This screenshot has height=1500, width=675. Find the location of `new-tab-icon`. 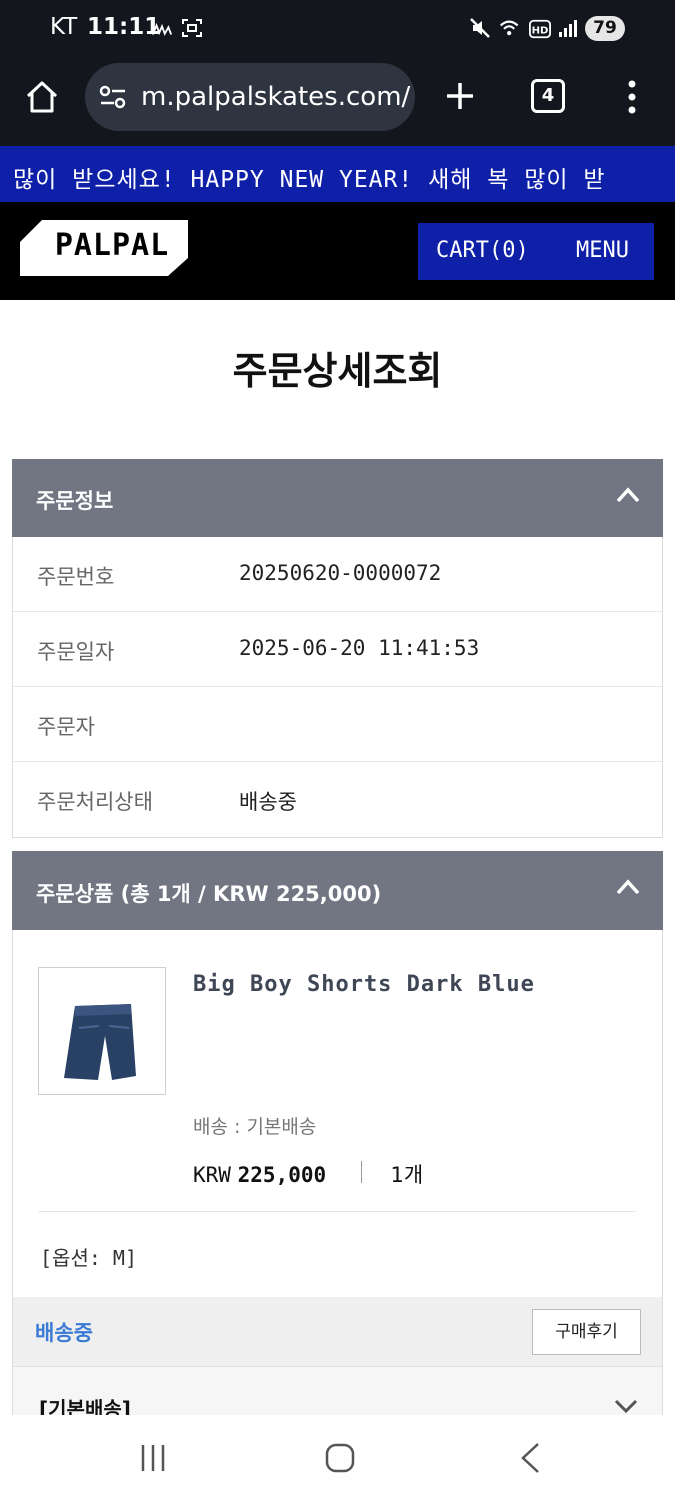

new-tab-icon is located at coordinates (460, 96).